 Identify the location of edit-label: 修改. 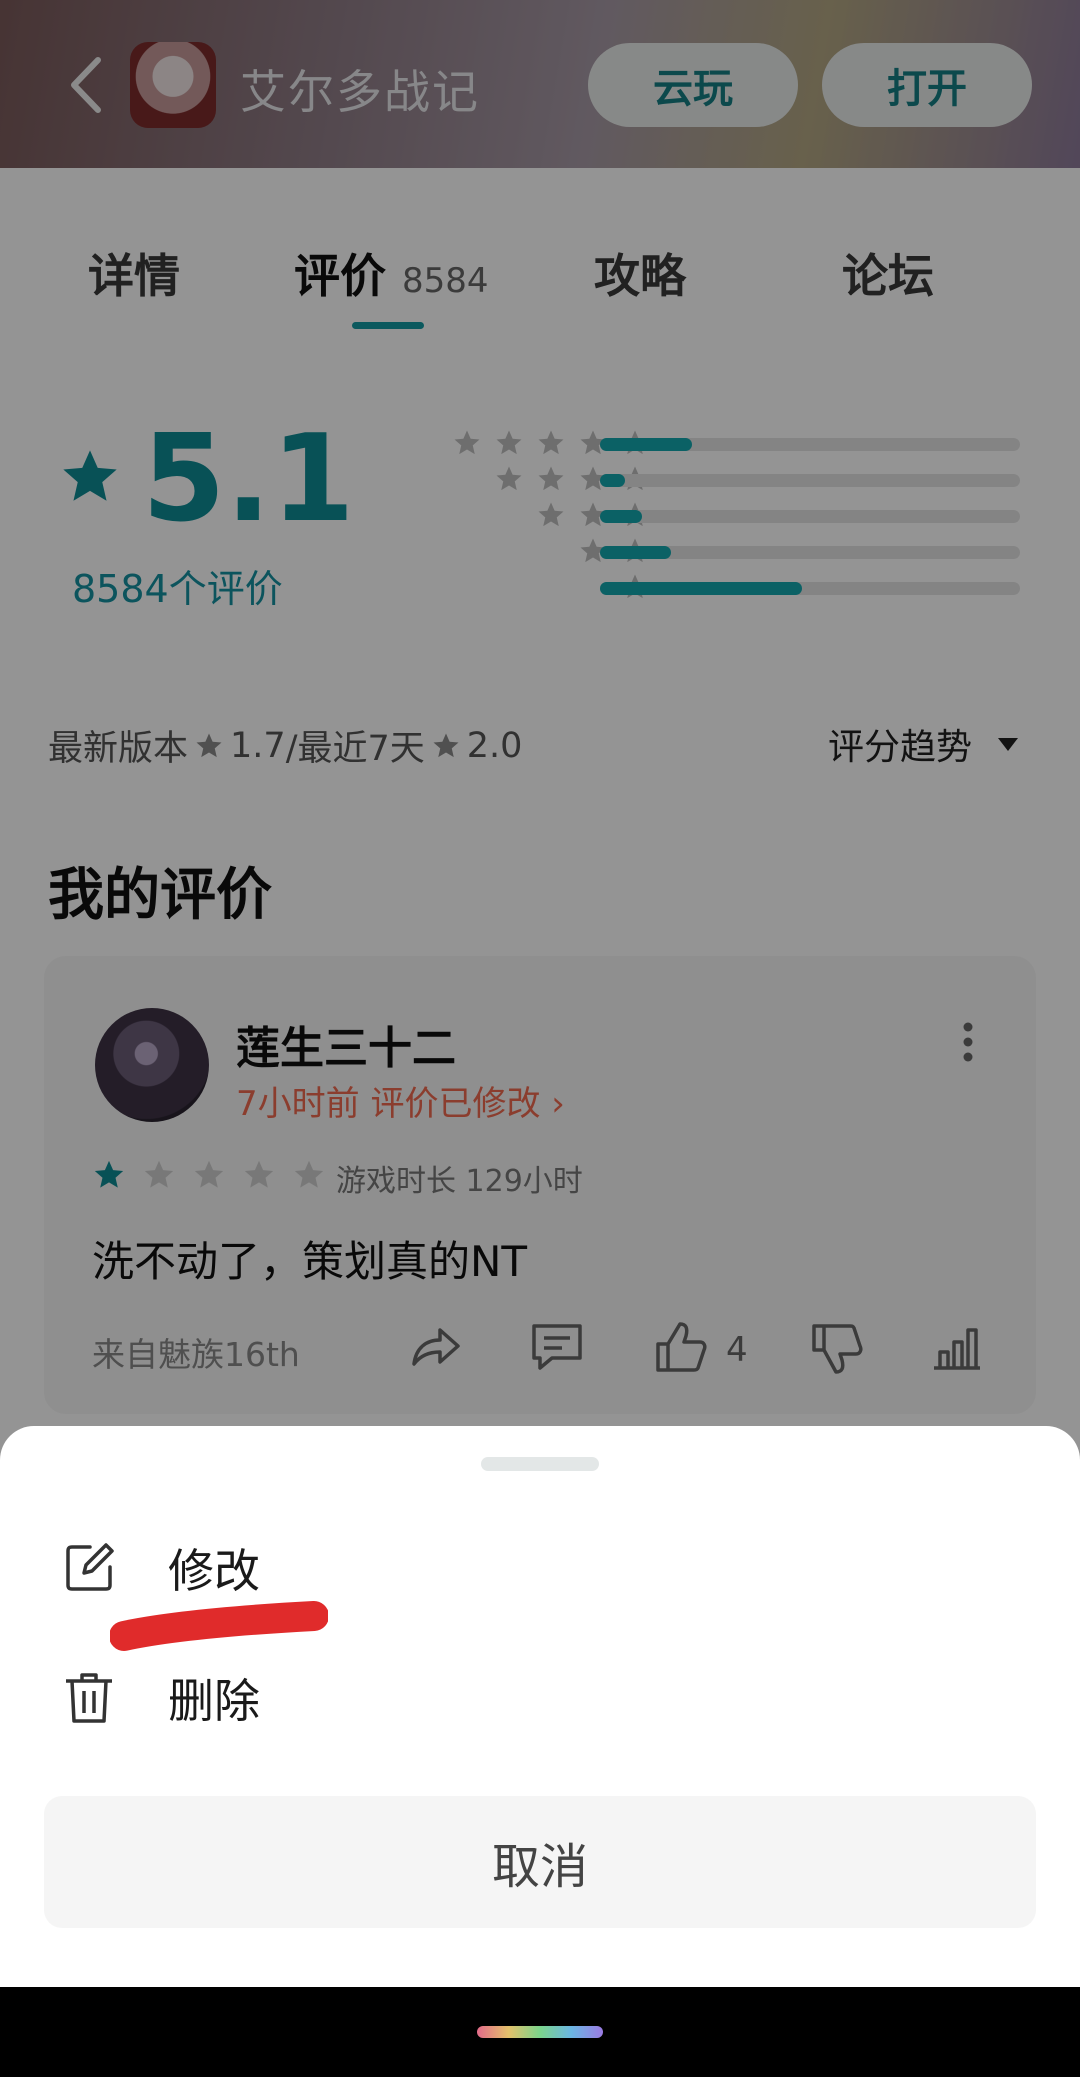
(214, 1571).